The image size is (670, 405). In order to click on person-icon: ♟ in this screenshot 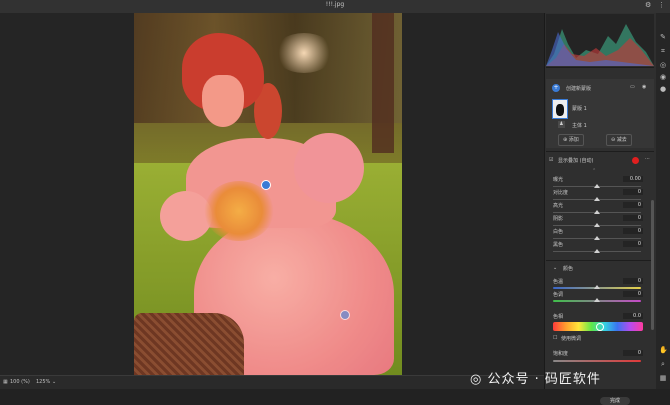, I will do `click(561, 124)`.